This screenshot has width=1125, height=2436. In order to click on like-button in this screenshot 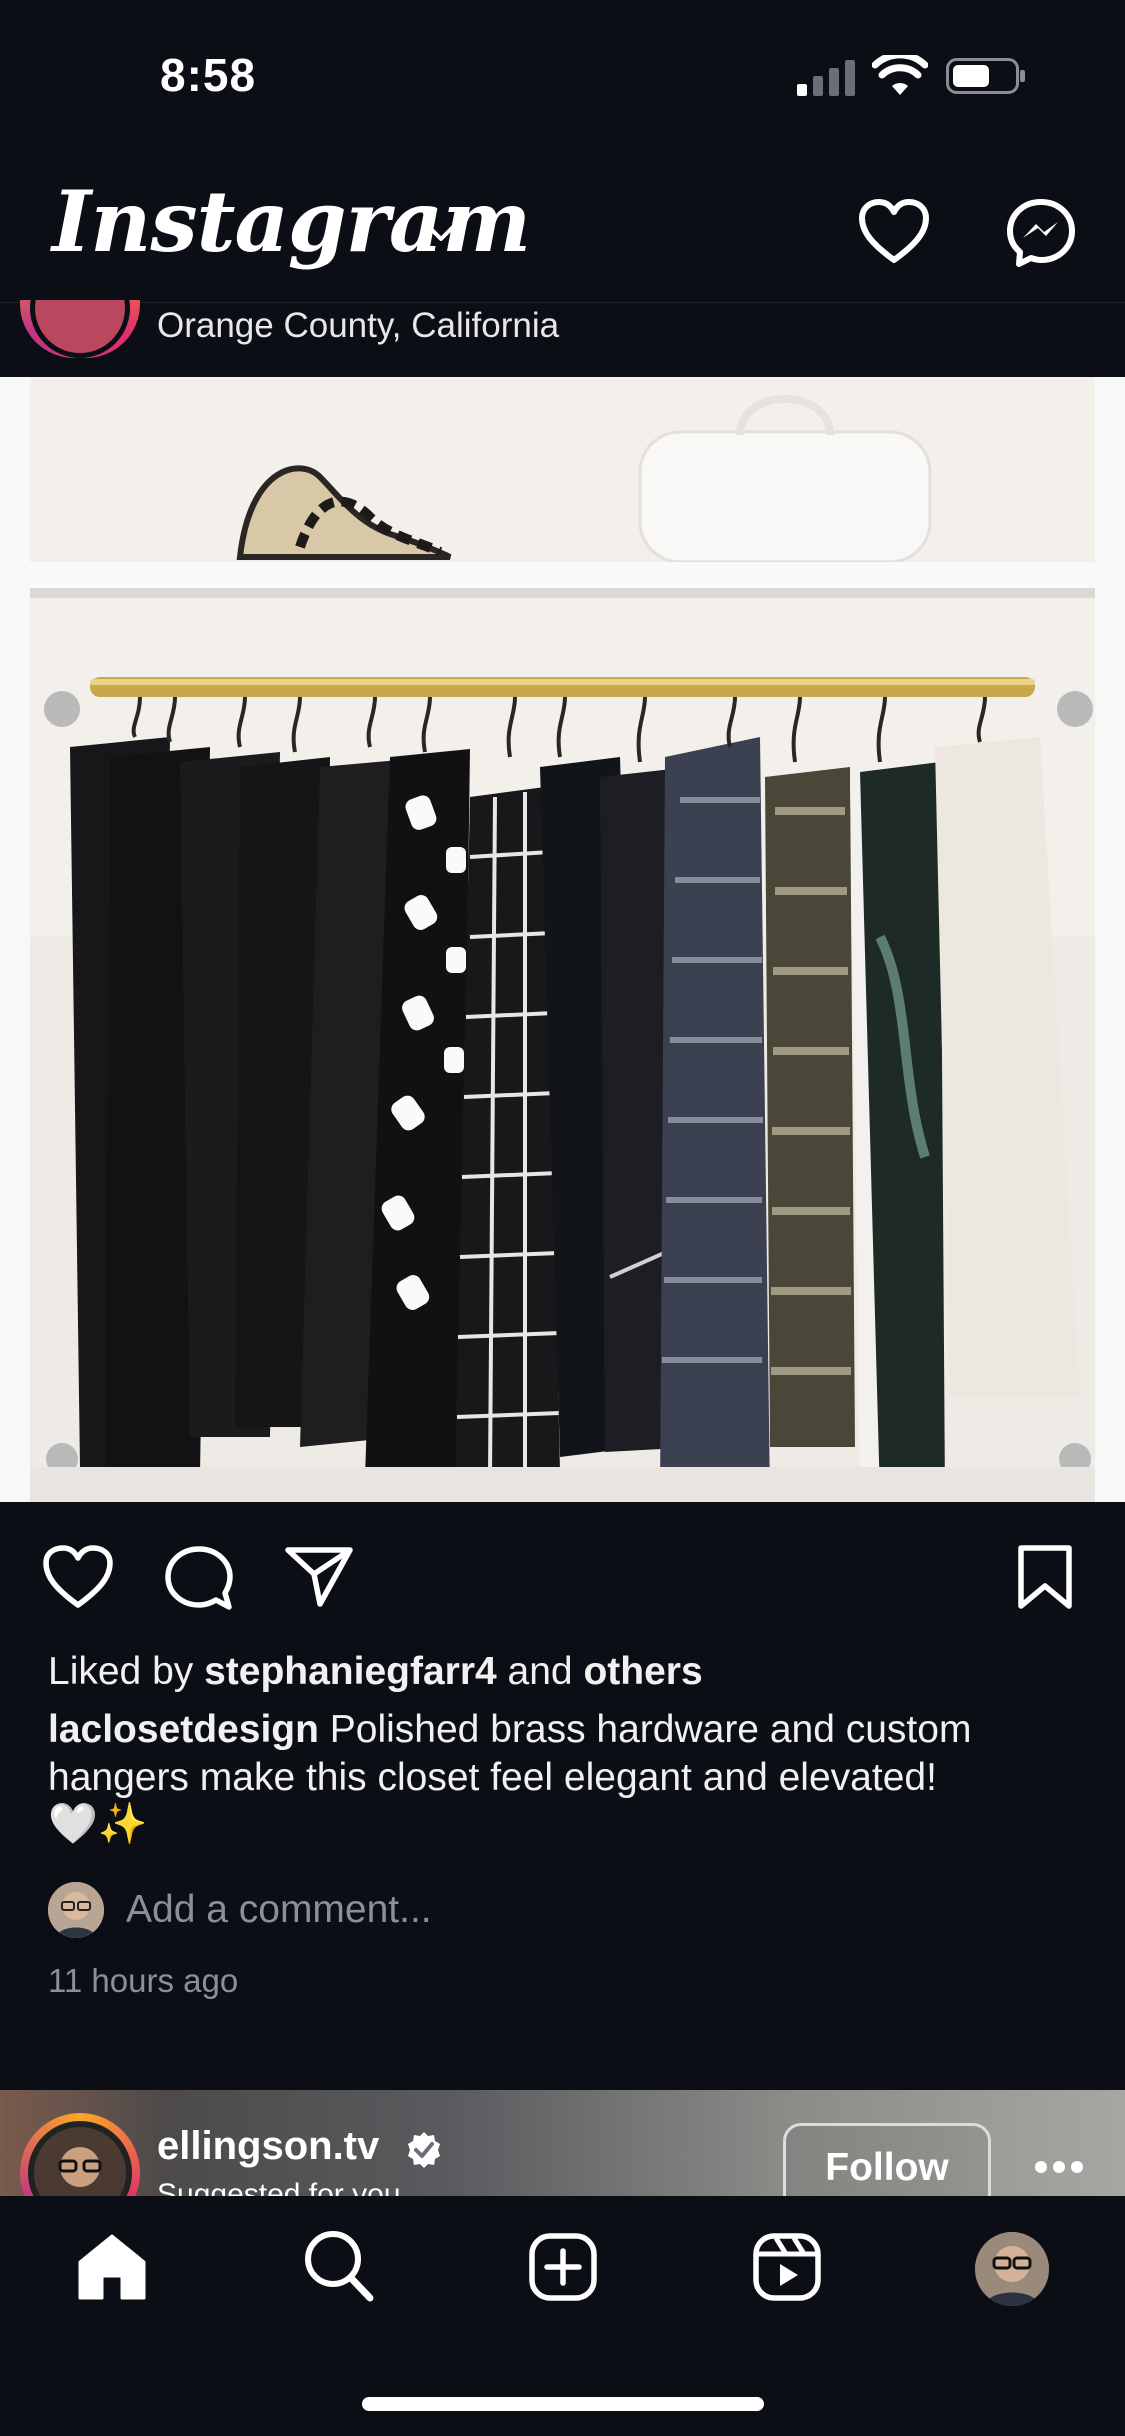, I will do `click(78, 1577)`.